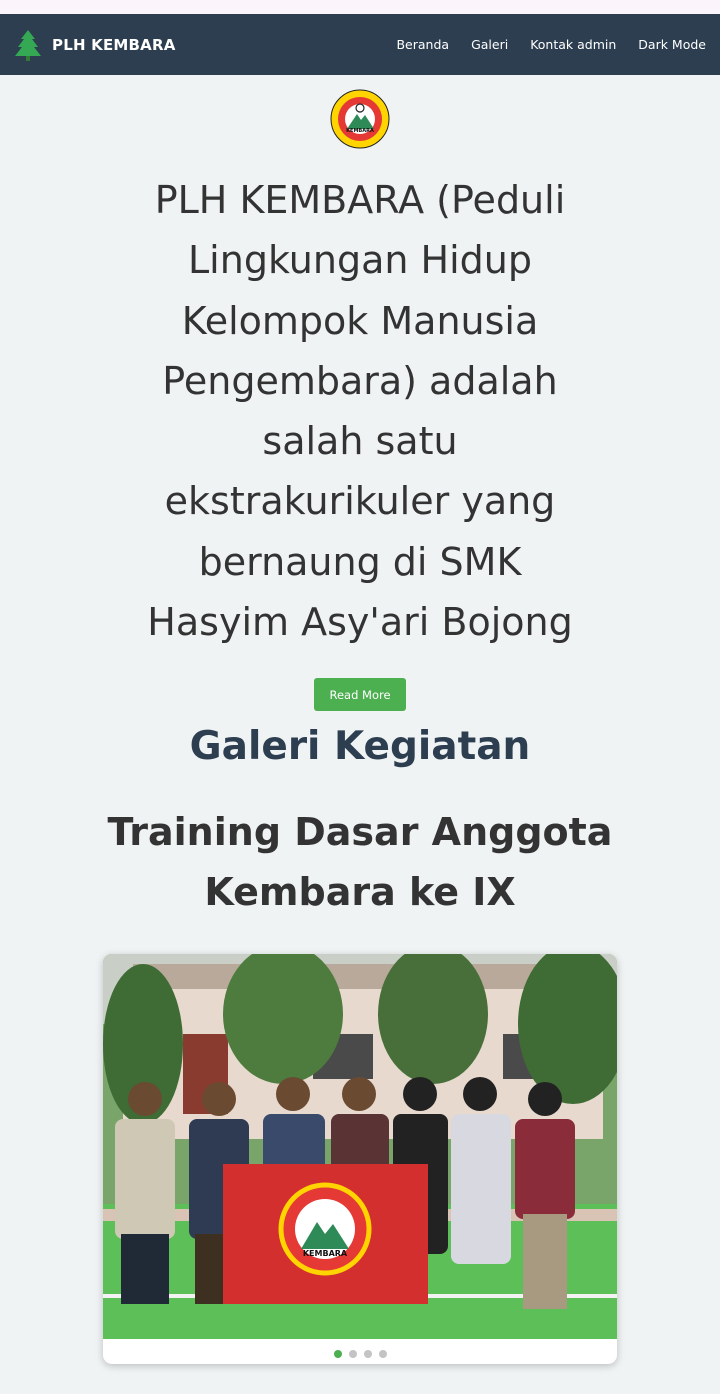 Image resolution: width=720 pixels, height=1394 pixels. What do you see at coordinates (422, 44) in the screenshot?
I see `nav-link-beranda: Beranda` at bounding box center [422, 44].